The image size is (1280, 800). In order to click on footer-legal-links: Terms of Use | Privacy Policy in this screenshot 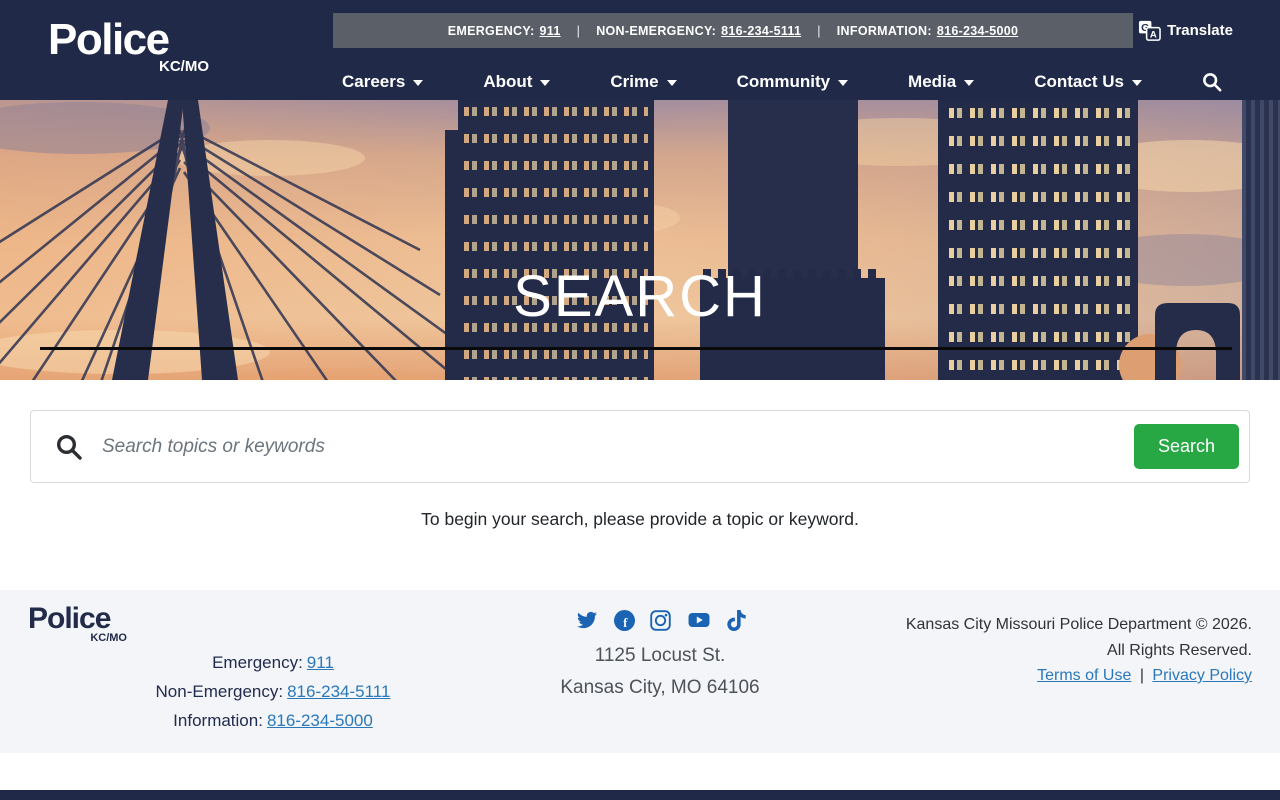, I will do `click(1067, 676)`.